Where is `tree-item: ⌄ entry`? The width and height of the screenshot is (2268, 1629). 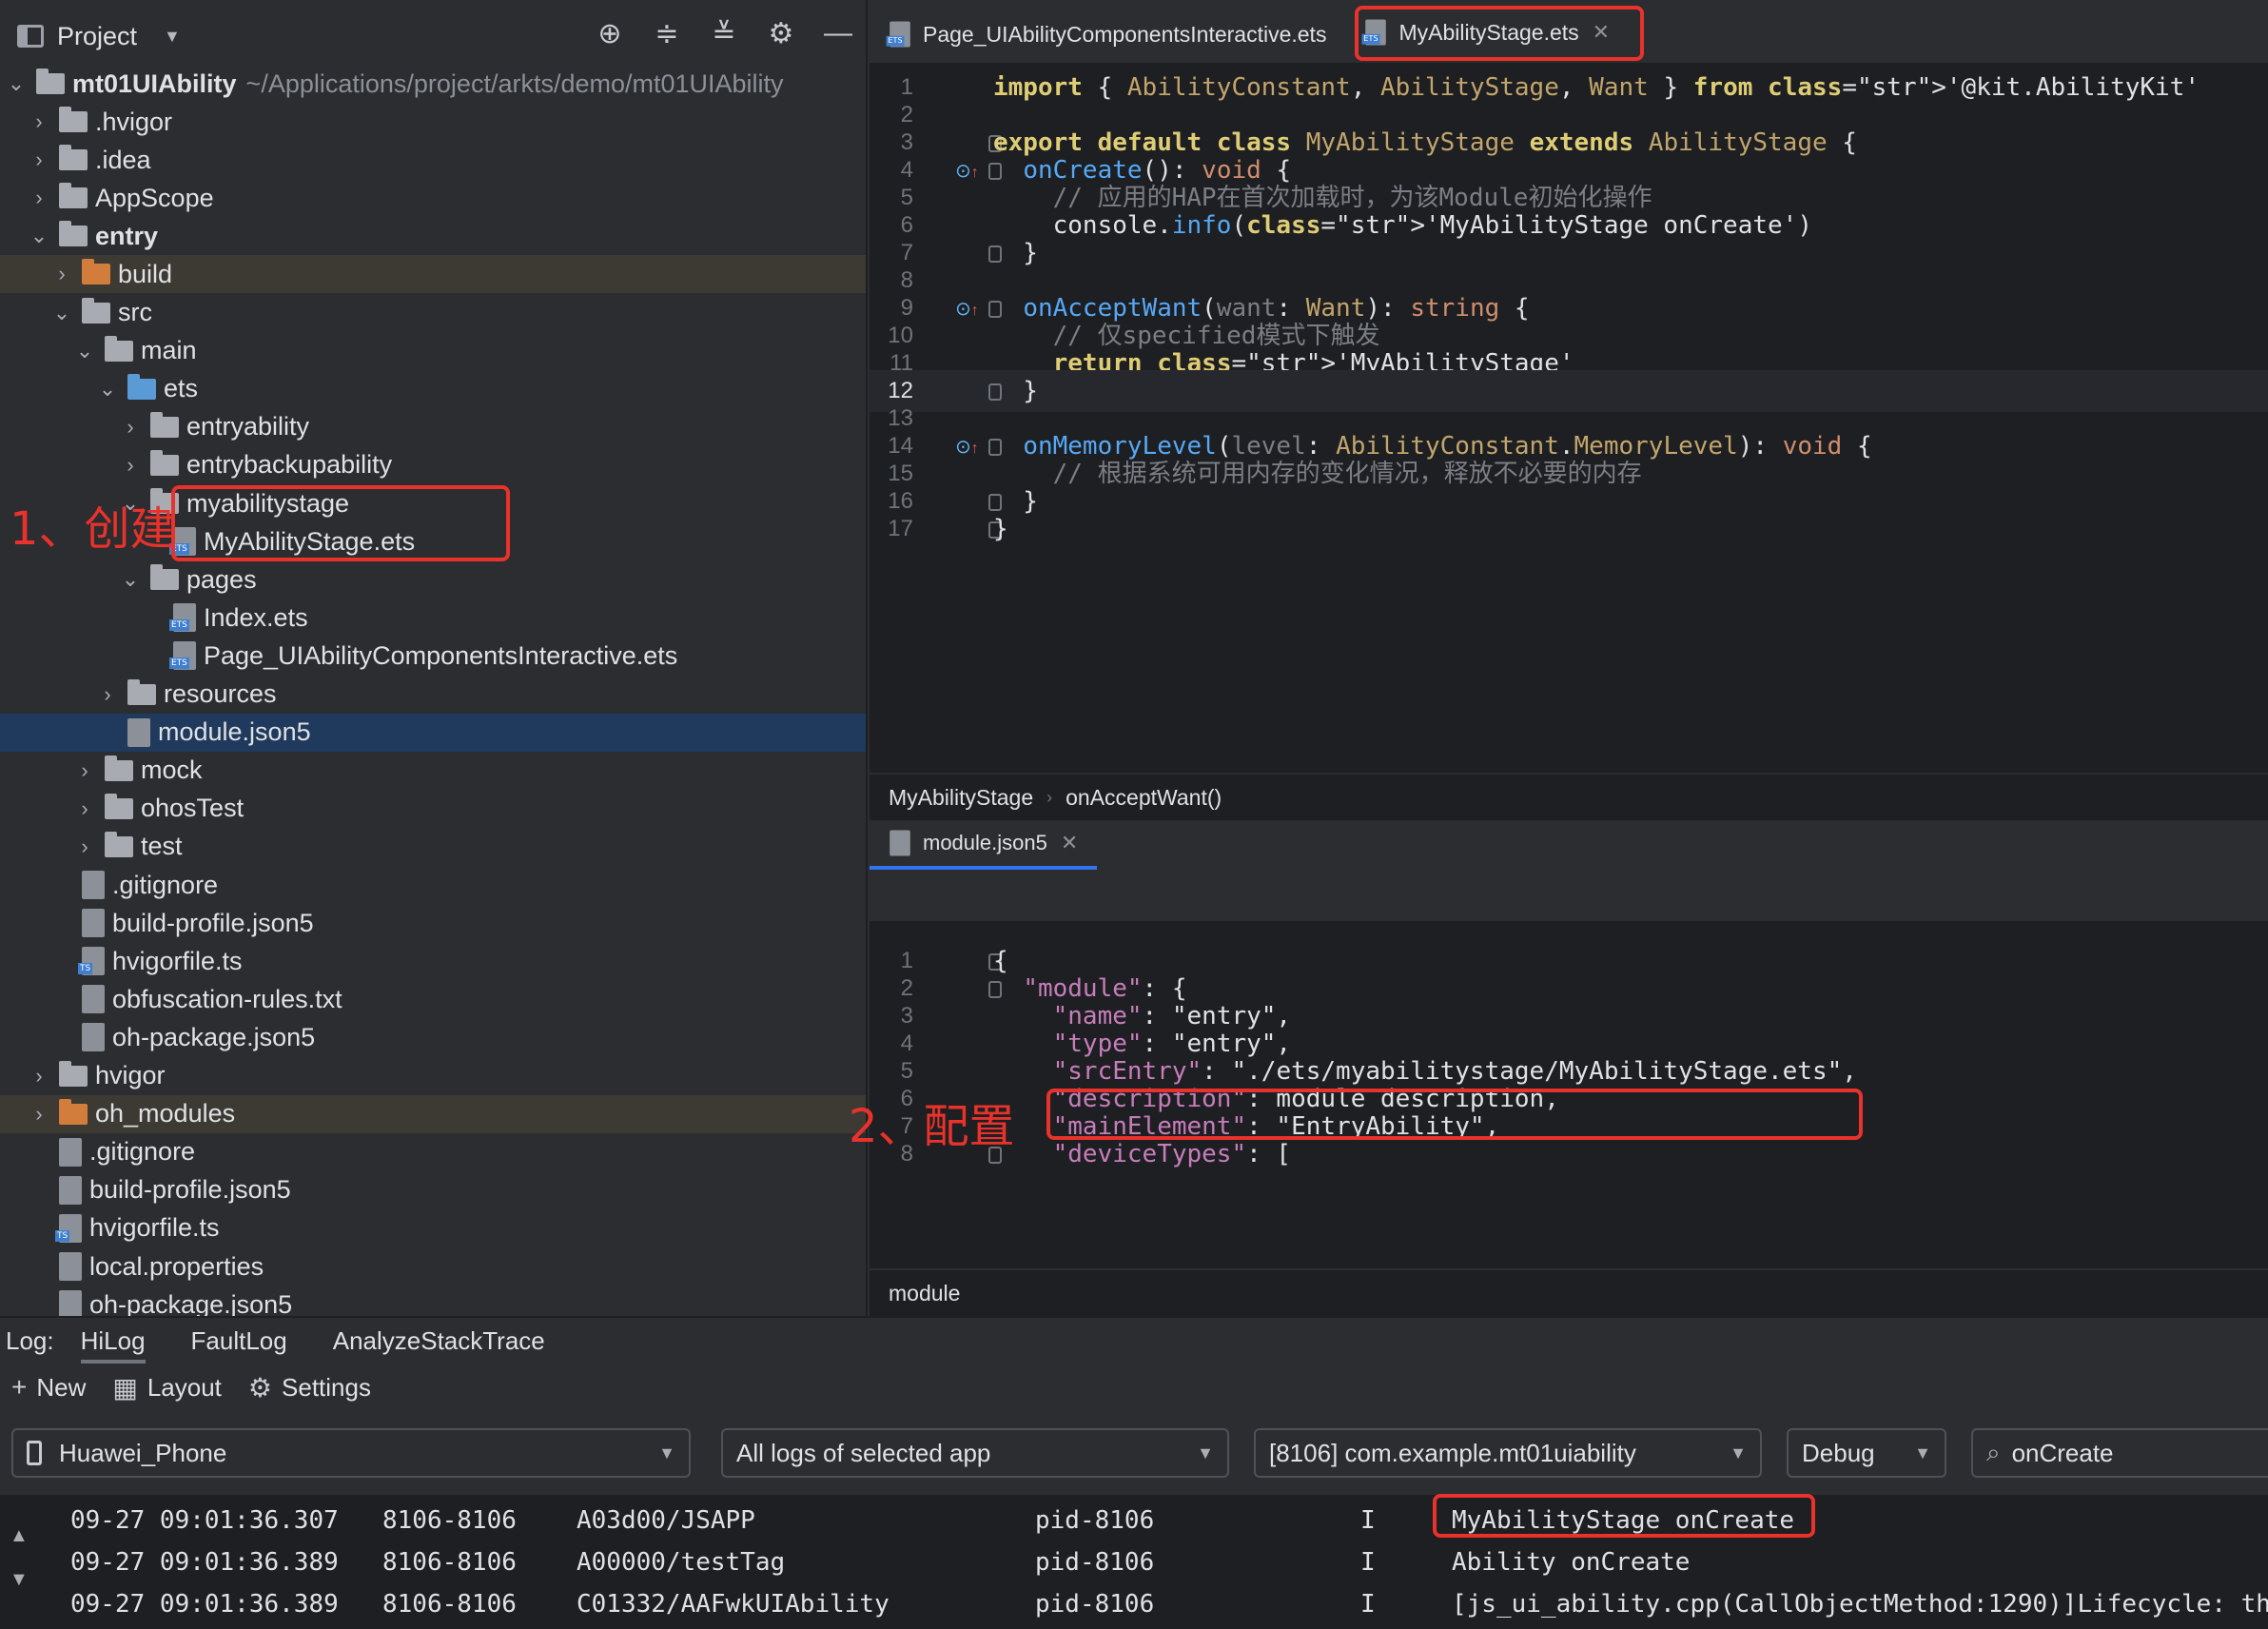 tree-item: ⌄ entry is located at coordinates (433, 236).